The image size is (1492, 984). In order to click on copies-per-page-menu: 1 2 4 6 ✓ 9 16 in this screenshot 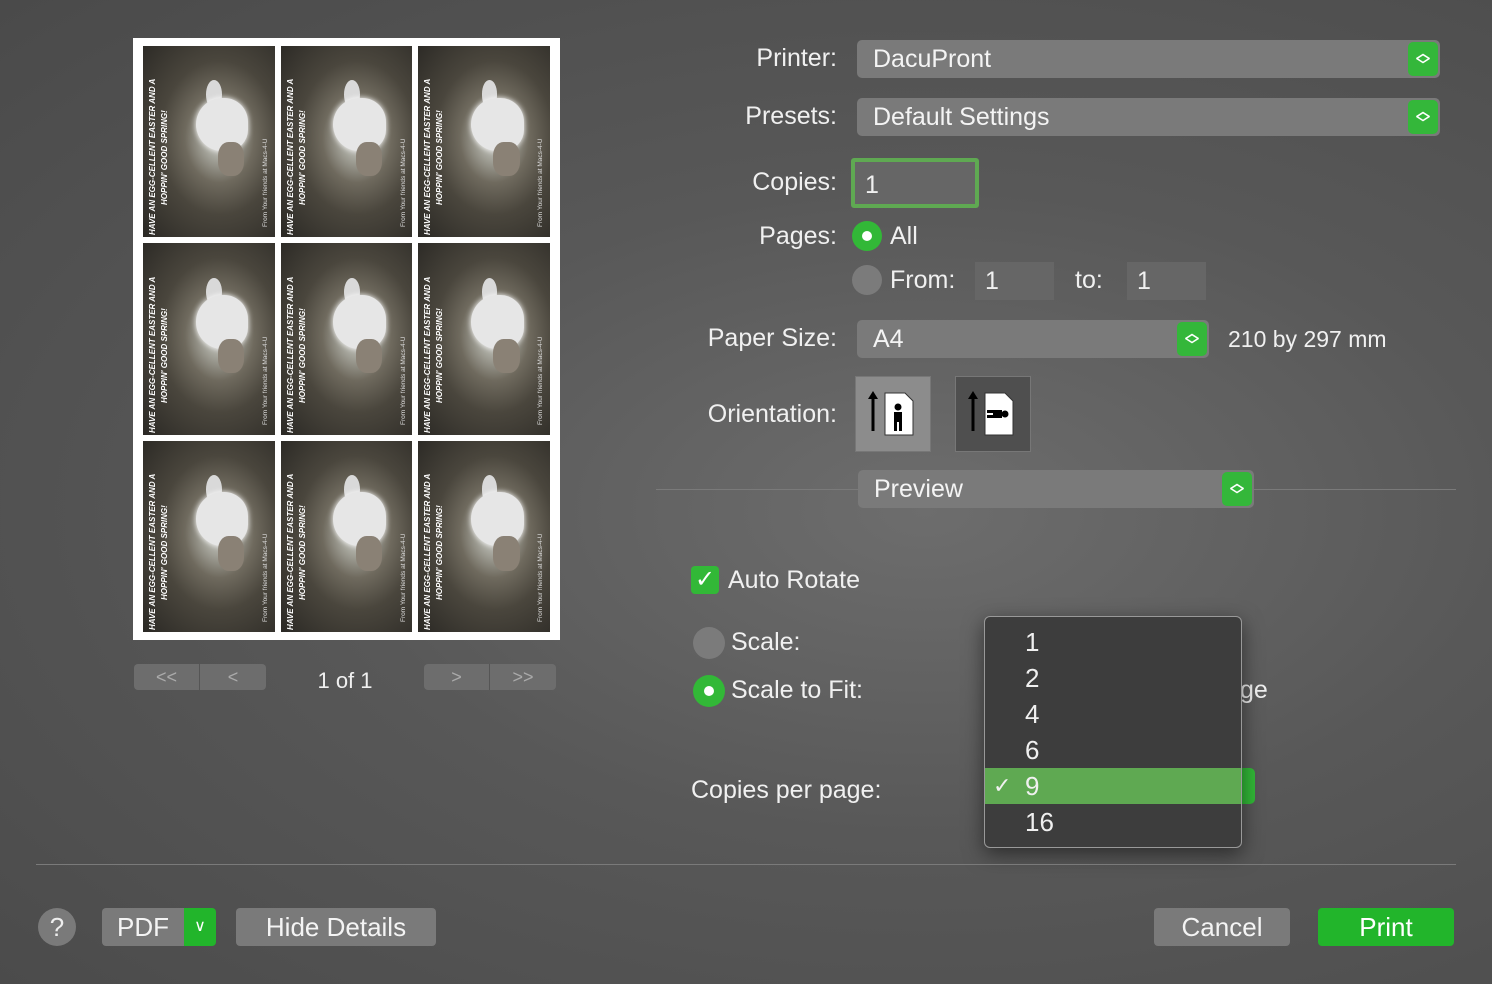, I will do `click(1113, 732)`.